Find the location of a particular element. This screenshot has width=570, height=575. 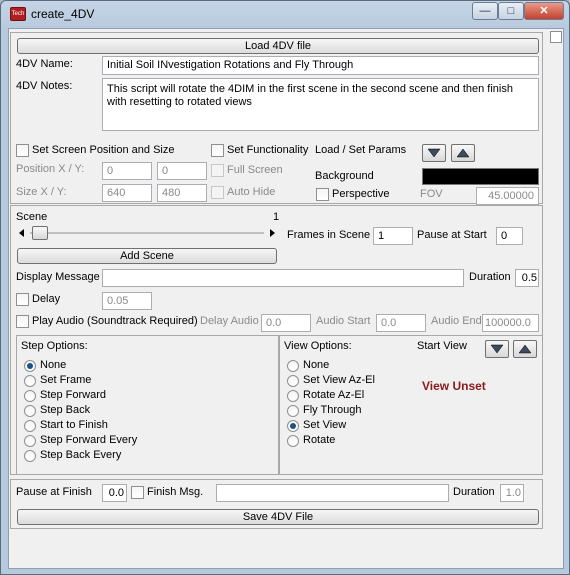

frames-in-scene-label: Frames in Scene is located at coordinates (329, 235).